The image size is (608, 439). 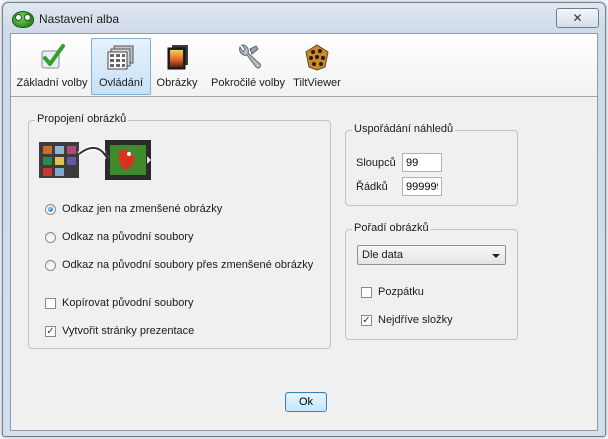 What do you see at coordinates (317, 57) in the screenshot?
I see `tiltviewer-icon` at bounding box center [317, 57].